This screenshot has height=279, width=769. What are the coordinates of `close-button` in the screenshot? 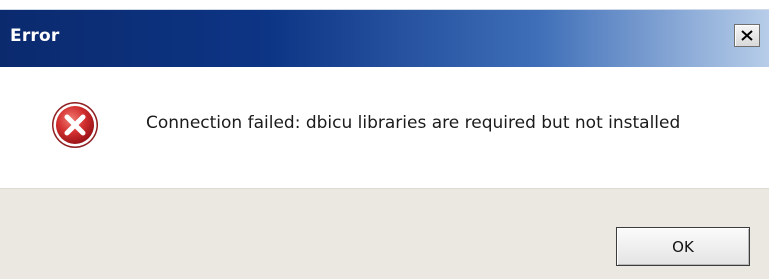 It's located at (747, 35).